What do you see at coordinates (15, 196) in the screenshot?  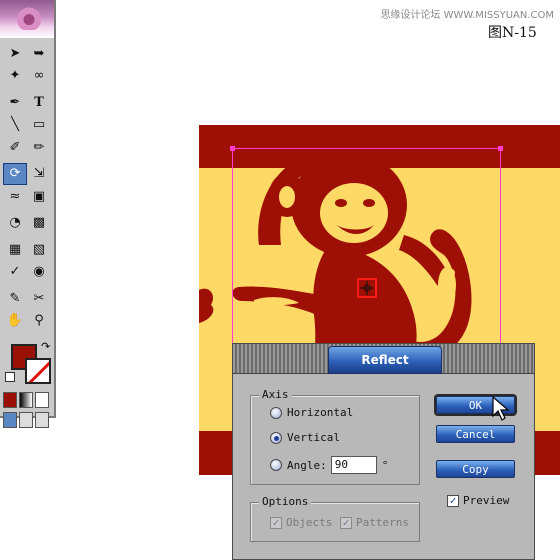 I see `warp-icon: ≈` at bounding box center [15, 196].